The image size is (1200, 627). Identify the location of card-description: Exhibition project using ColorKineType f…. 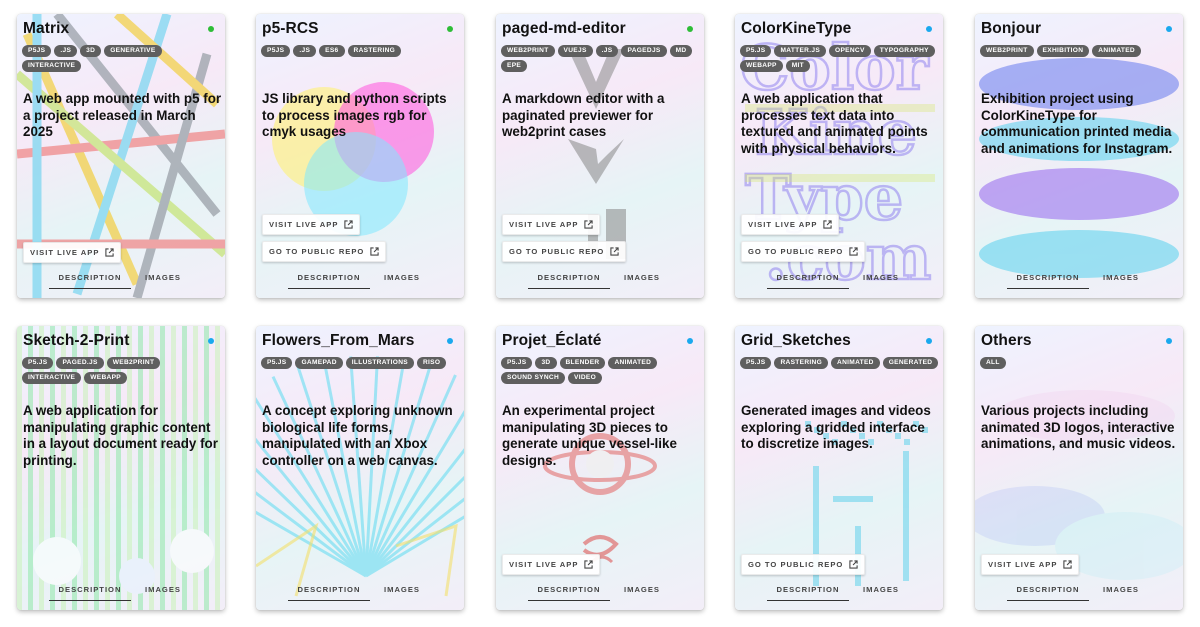
(1077, 123).